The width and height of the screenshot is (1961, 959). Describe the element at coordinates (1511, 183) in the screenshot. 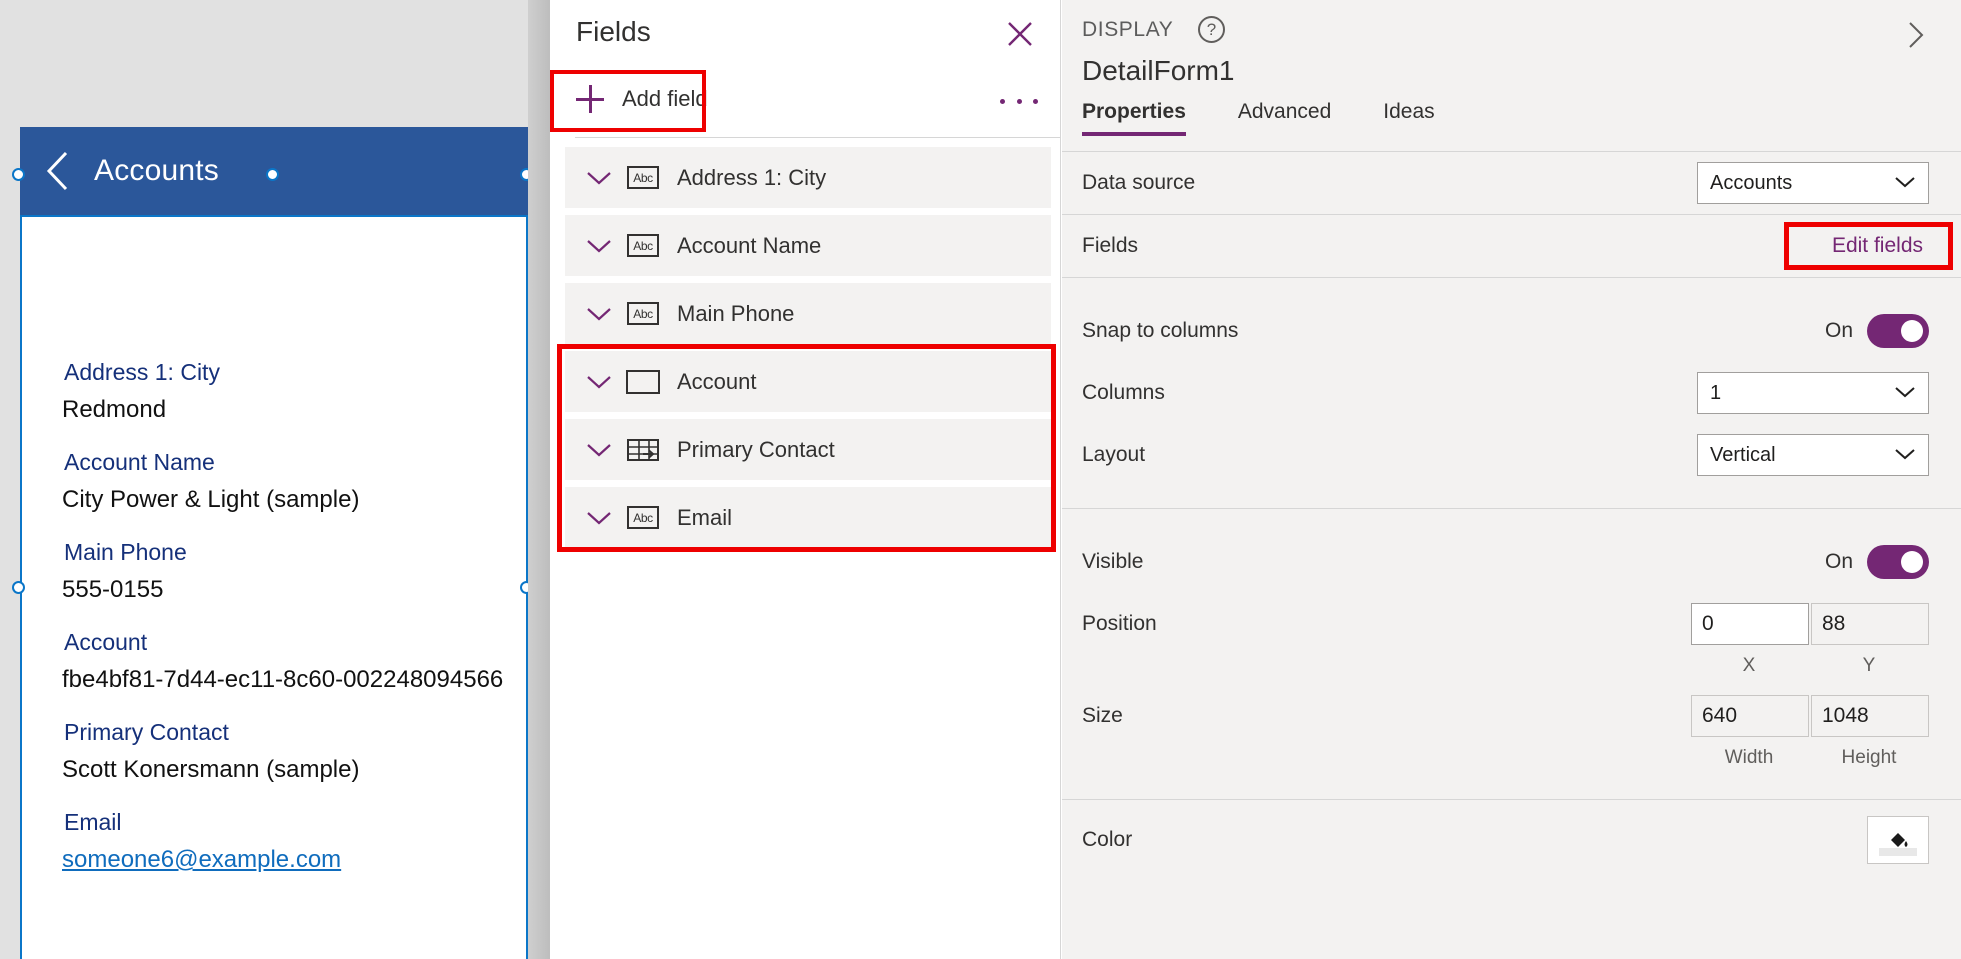

I see `data-source-row: Data source Accounts` at that location.